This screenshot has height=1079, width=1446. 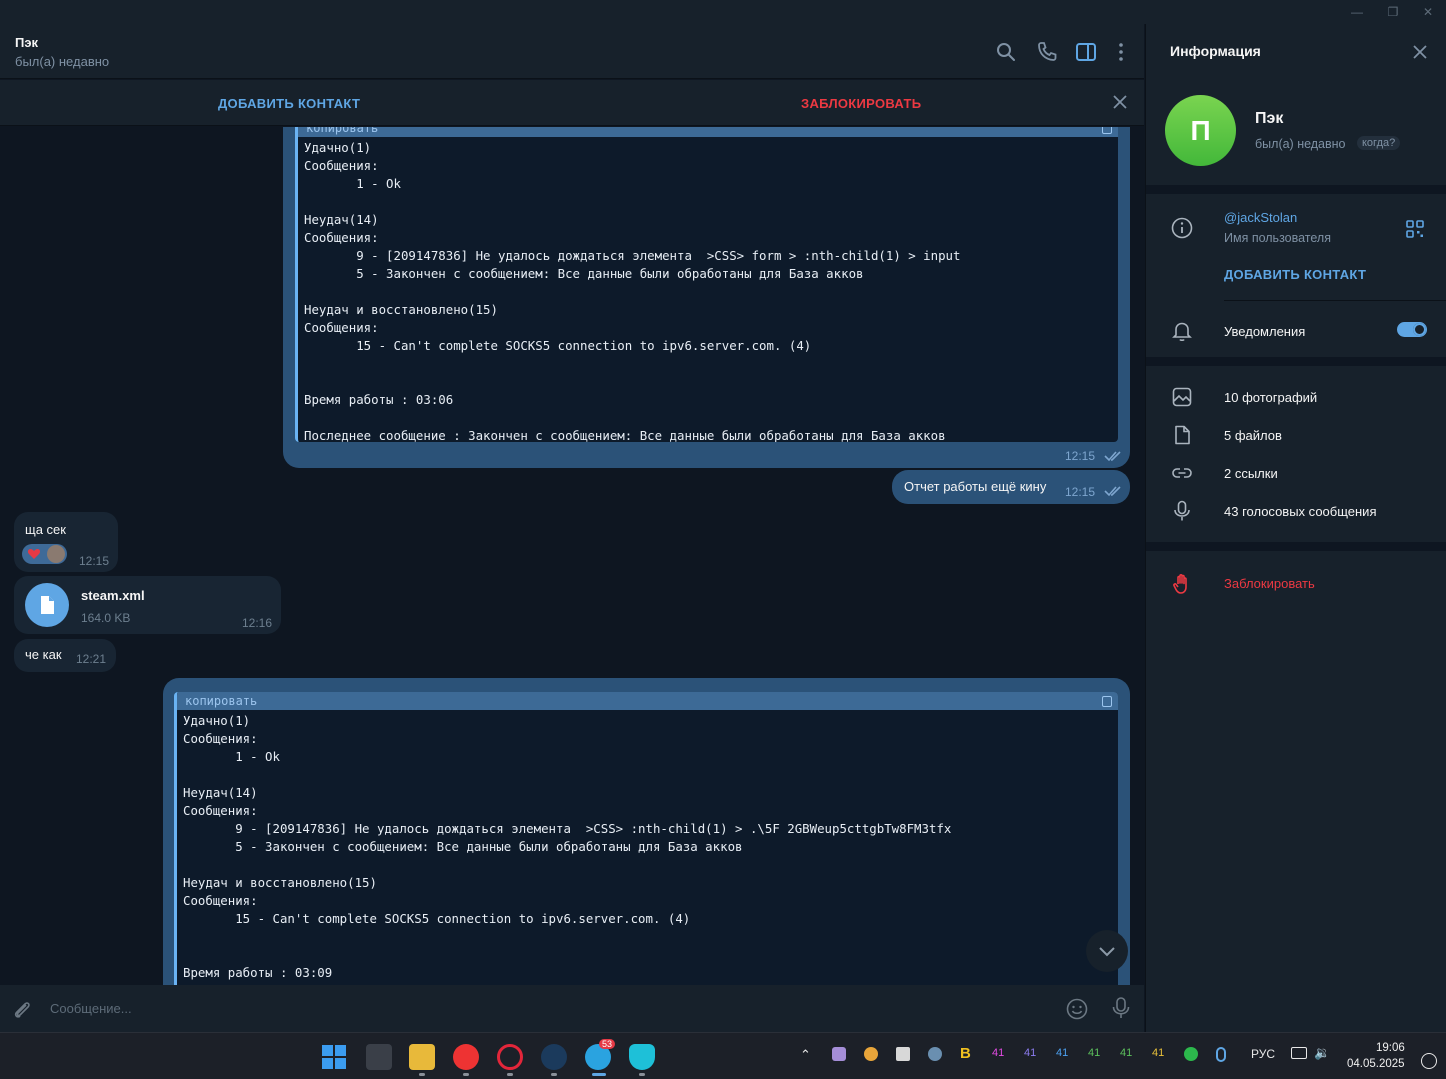 What do you see at coordinates (1300, 144) in the screenshot?
I see `profile-status: был(а) недавно` at bounding box center [1300, 144].